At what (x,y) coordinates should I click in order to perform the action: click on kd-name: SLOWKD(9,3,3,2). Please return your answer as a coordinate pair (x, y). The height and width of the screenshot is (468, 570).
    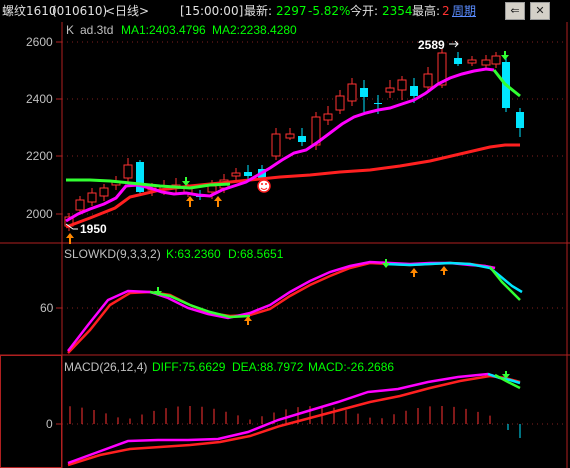
    Looking at the image, I should click on (112, 254).